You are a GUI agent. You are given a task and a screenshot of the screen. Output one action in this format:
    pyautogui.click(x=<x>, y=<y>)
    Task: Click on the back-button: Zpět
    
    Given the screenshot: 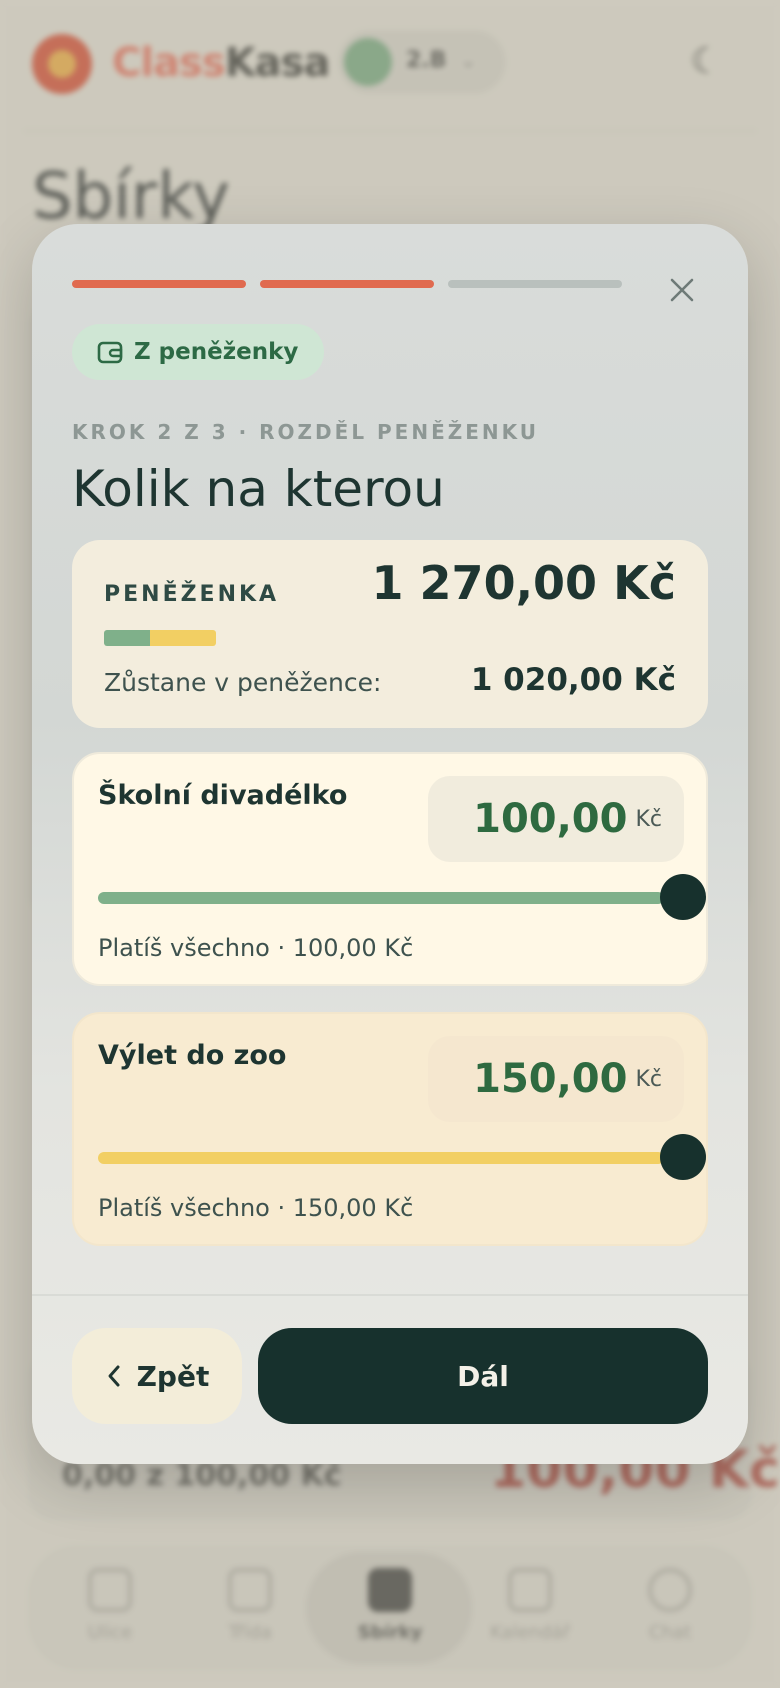 What is the action you would take?
    pyautogui.click(x=157, y=1376)
    